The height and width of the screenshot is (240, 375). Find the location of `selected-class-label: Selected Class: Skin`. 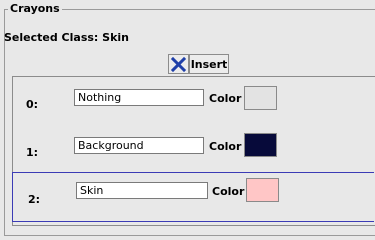

selected-class-label: Selected Class: Skin is located at coordinates (66, 37).